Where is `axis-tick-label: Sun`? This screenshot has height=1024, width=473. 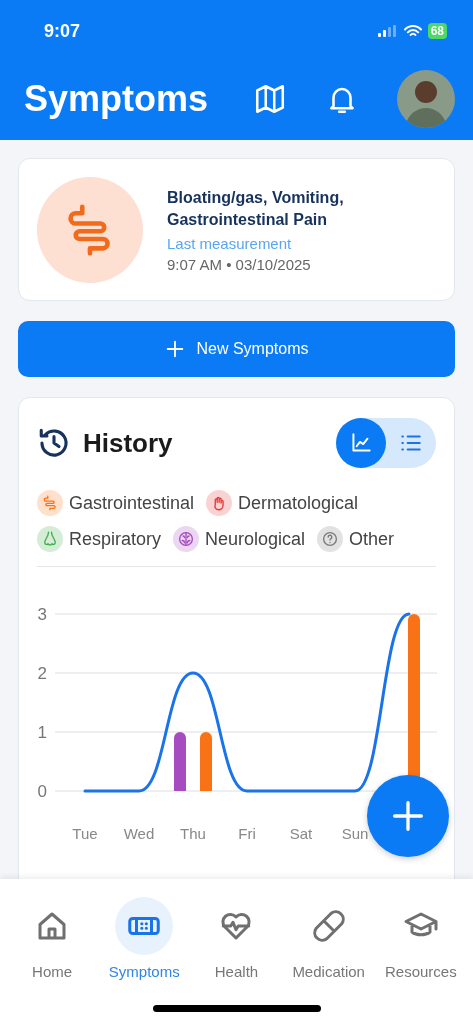 axis-tick-label: Sun is located at coordinates (355, 833).